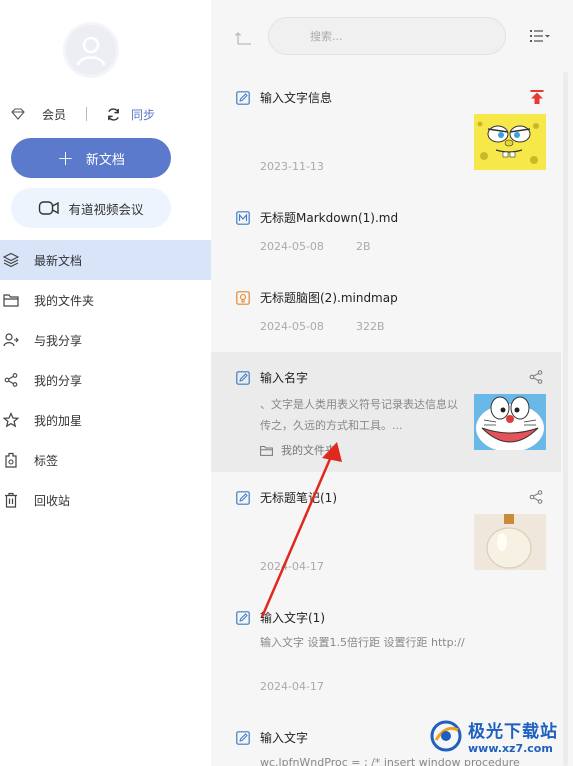  Describe the element at coordinates (386, 132) in the screenshot. I see `document-item: 输入文字信息 2023-11-13` at that location.